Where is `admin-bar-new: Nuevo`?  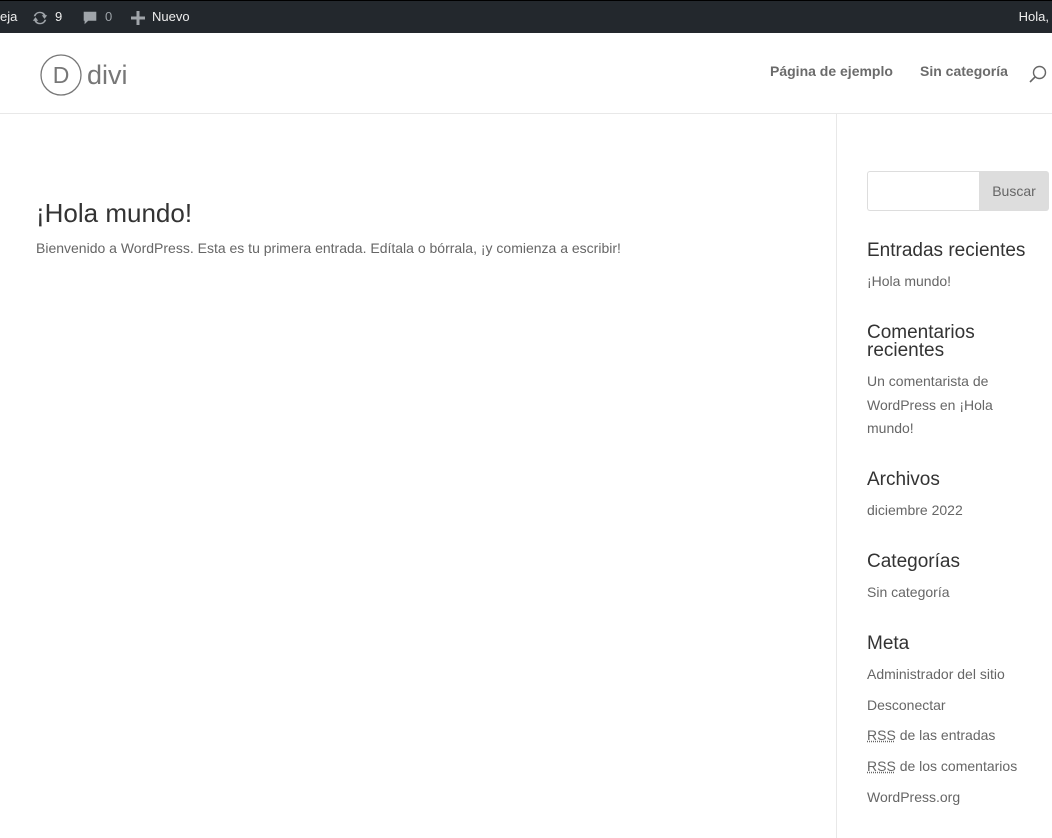
admin-bar-new: Nuevo is located at coordinates (160, 17).